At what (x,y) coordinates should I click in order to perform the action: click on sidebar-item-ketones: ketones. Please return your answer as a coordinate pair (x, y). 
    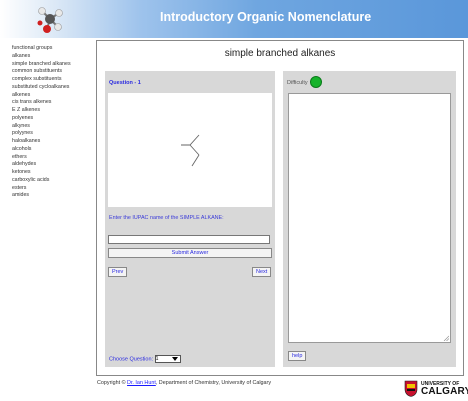
    Looking at the image, I should click on (54, 173).